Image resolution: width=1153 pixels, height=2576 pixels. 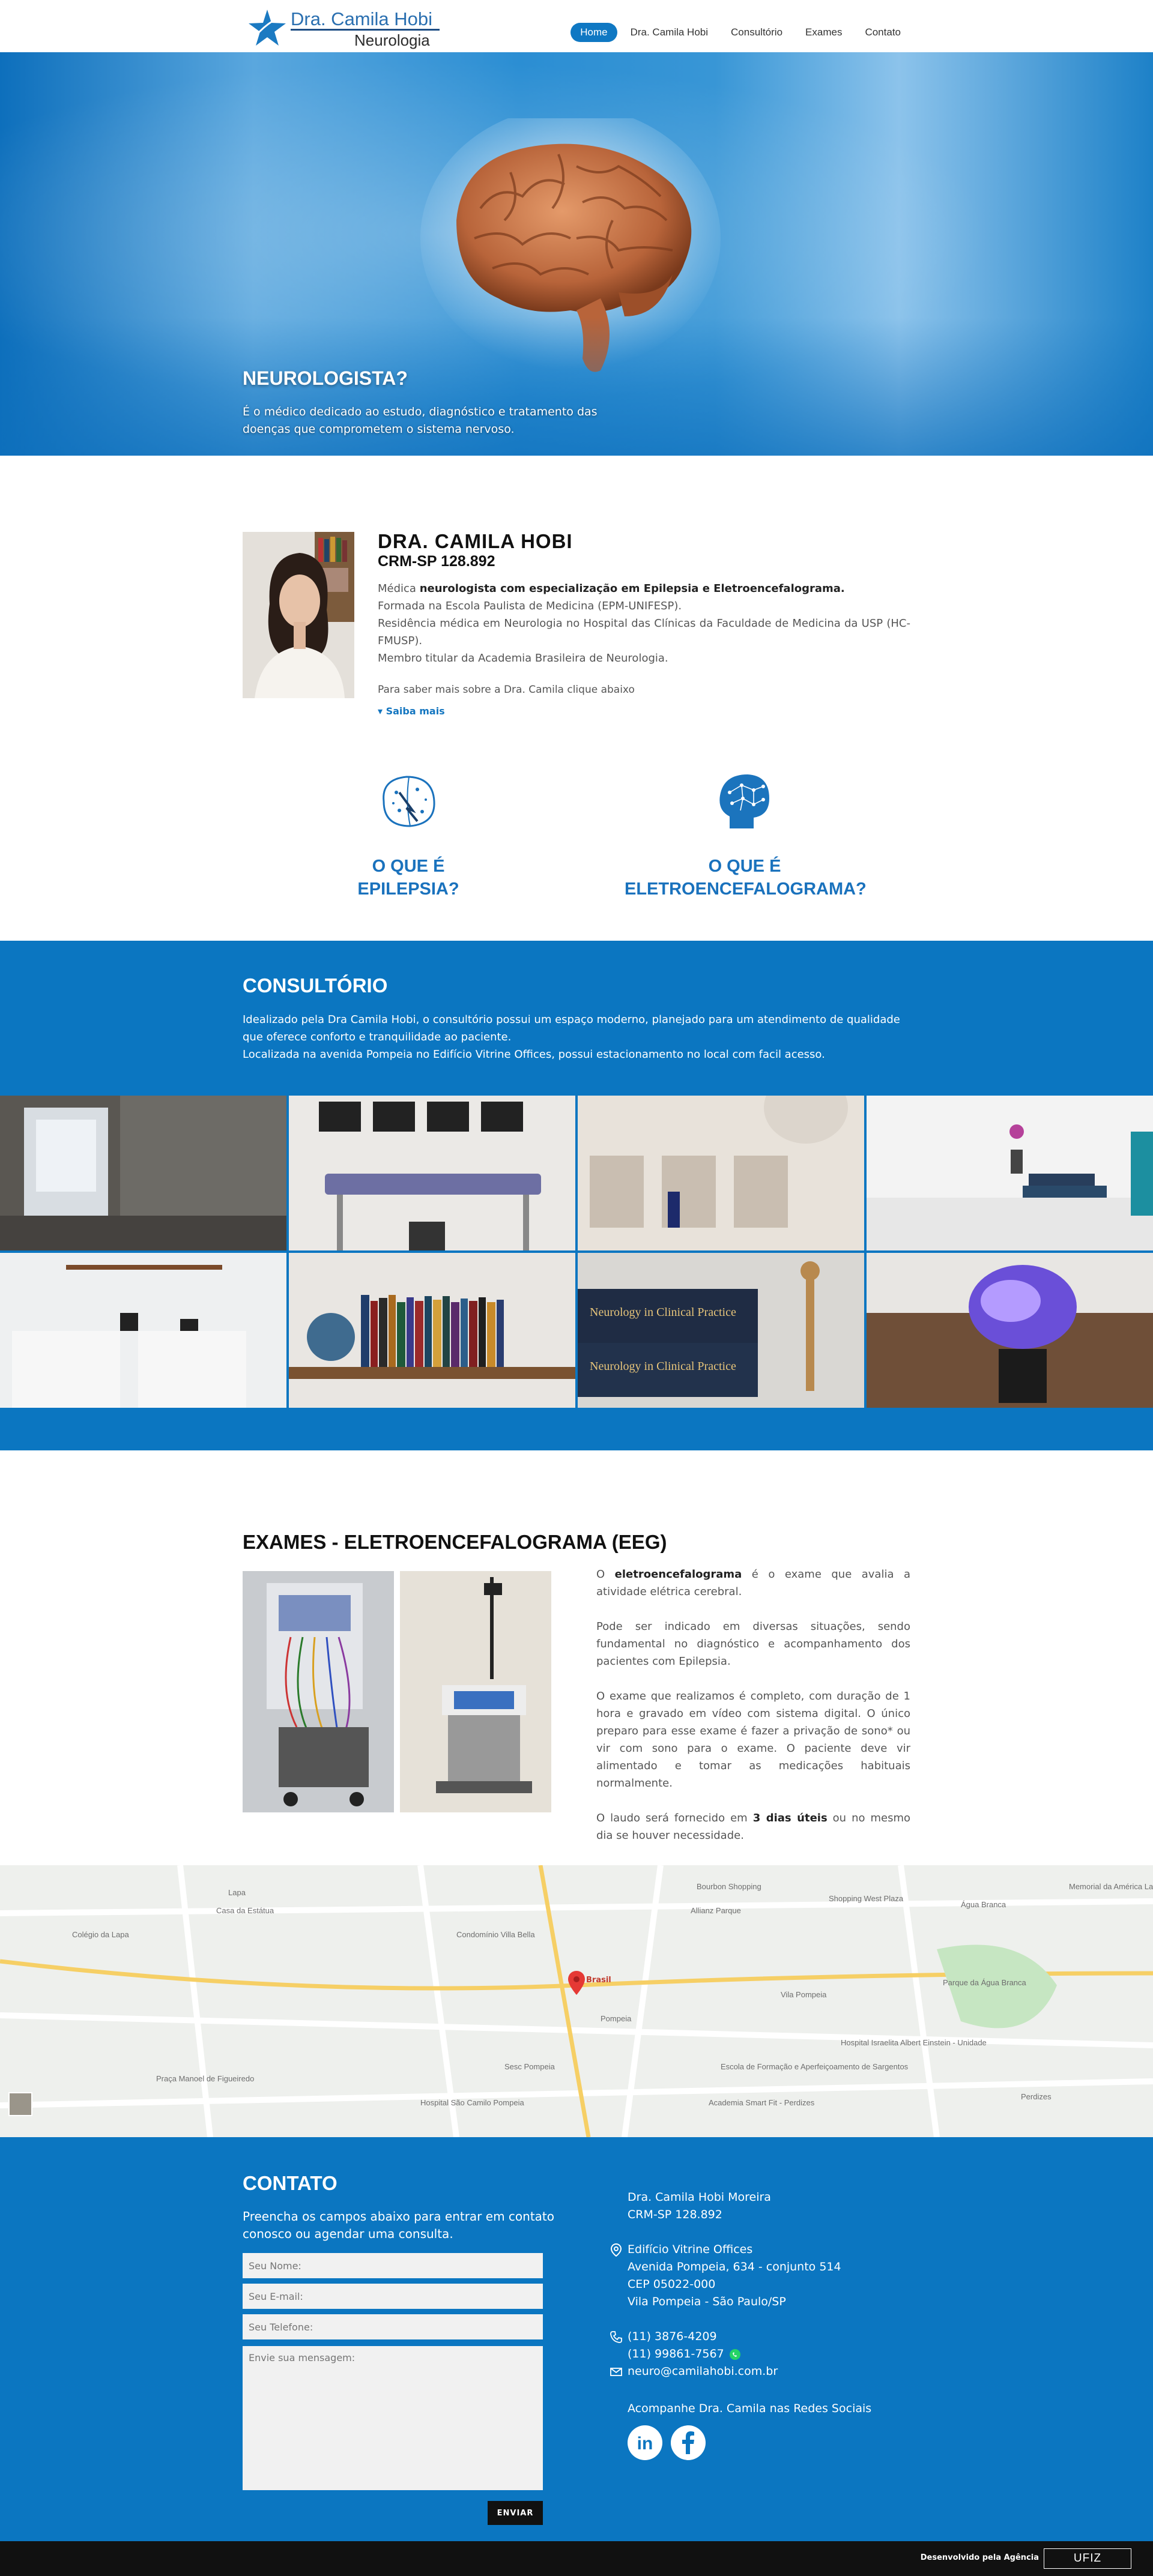 I want to click on map-label-1: Shopping West Plaza, so click(x=866, y=1898).